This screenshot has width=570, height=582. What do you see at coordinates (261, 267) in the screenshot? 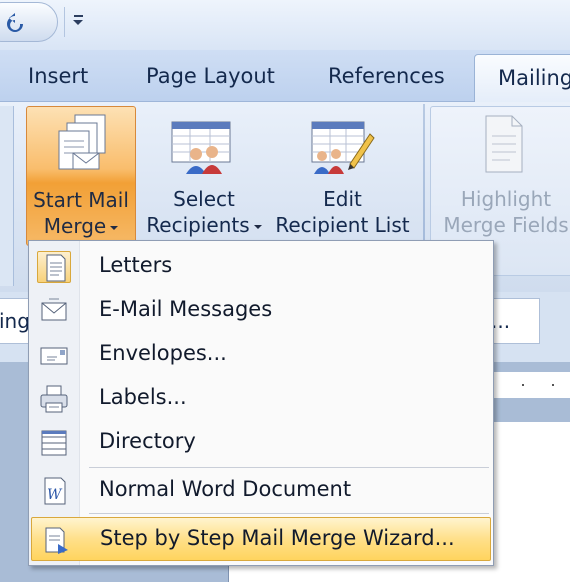
I see `menu-item-letters: Letters` at bounding box center [261, 267].